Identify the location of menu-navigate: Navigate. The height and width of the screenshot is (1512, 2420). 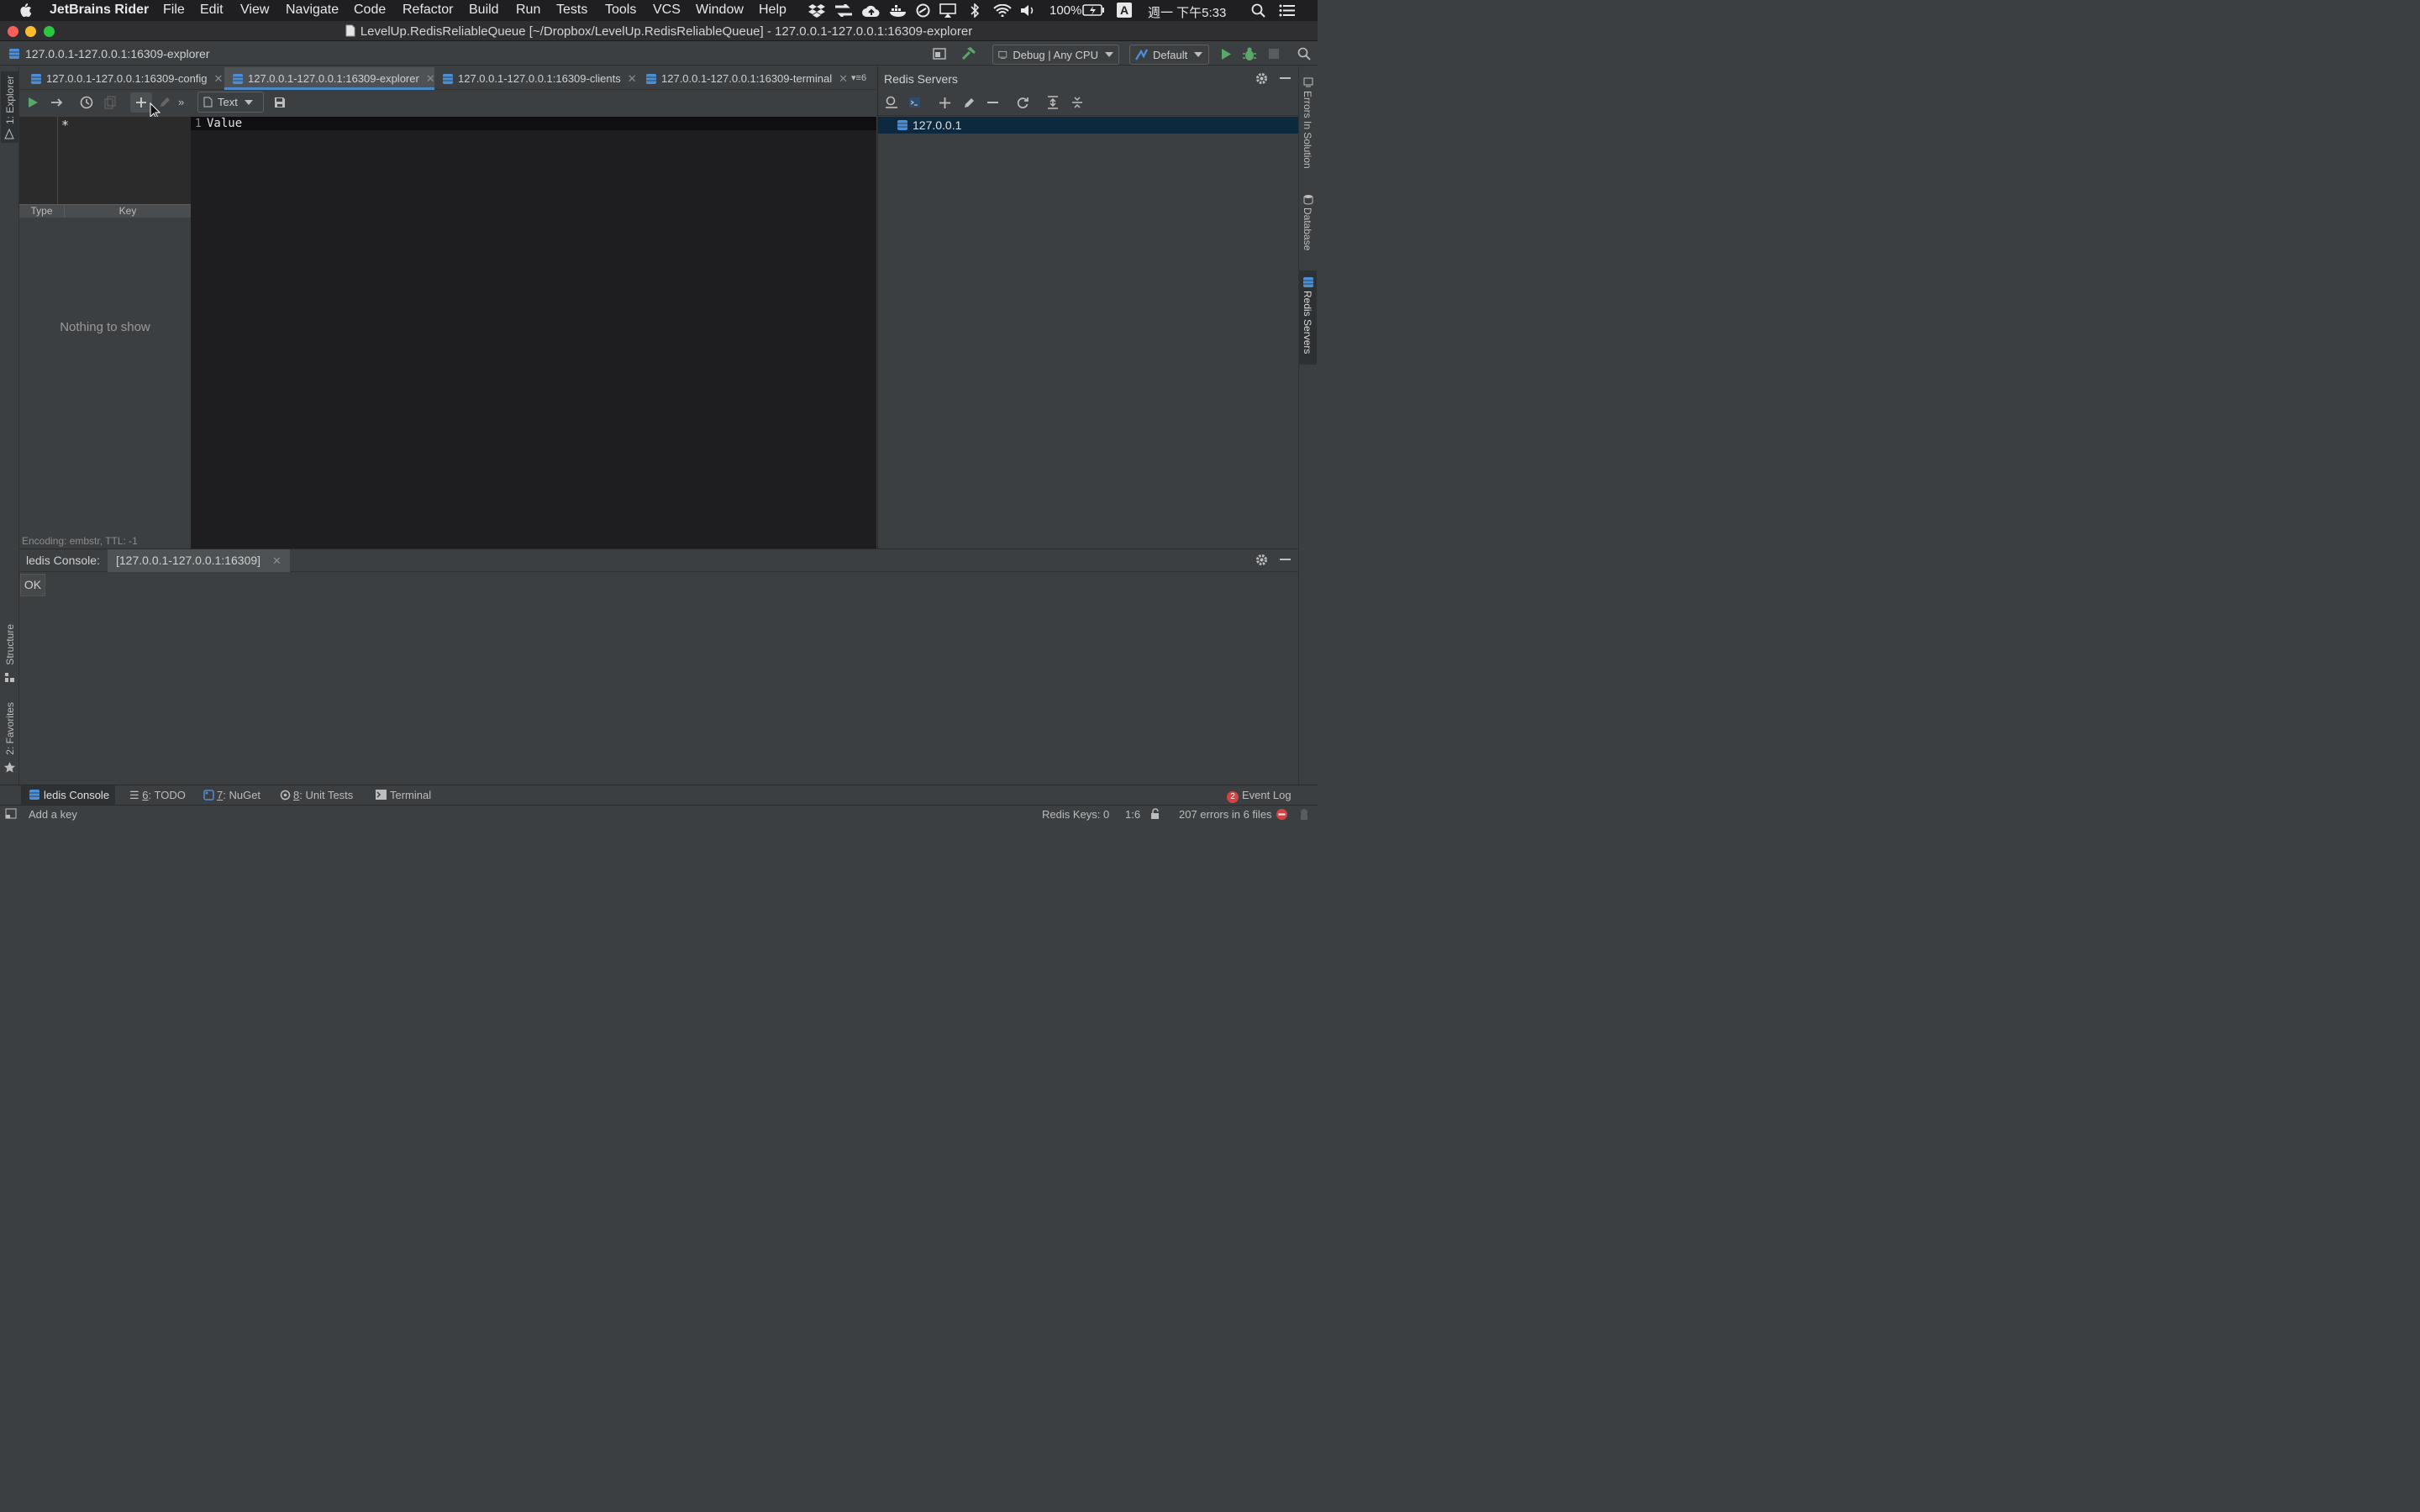
(313, 10).